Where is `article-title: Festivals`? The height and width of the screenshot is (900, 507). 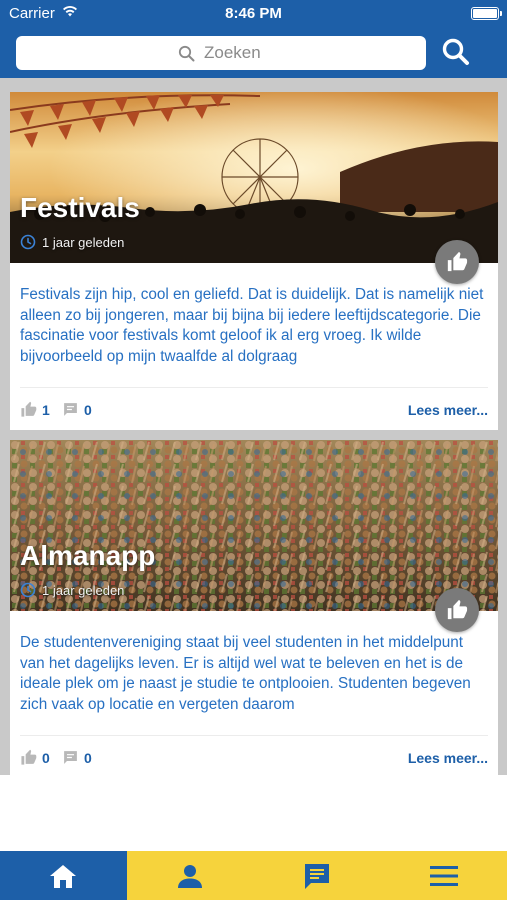 article-title: Festivals is located at coordinates (80, 208).